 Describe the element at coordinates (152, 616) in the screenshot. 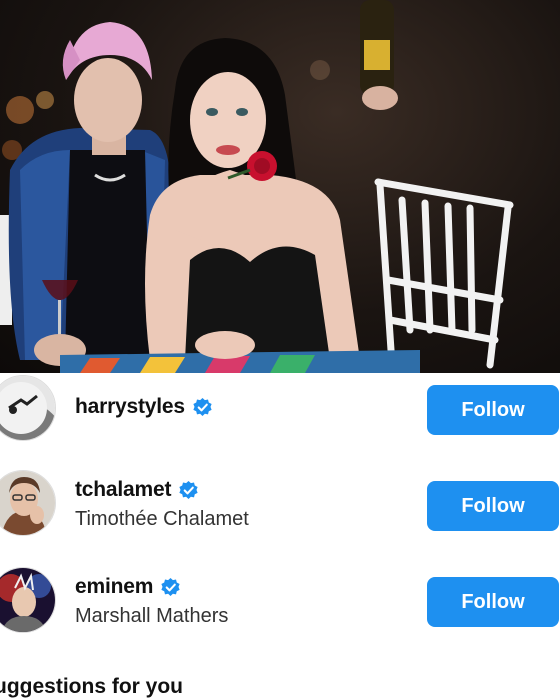

I see `full-name: Marshall Mathers` at that location.